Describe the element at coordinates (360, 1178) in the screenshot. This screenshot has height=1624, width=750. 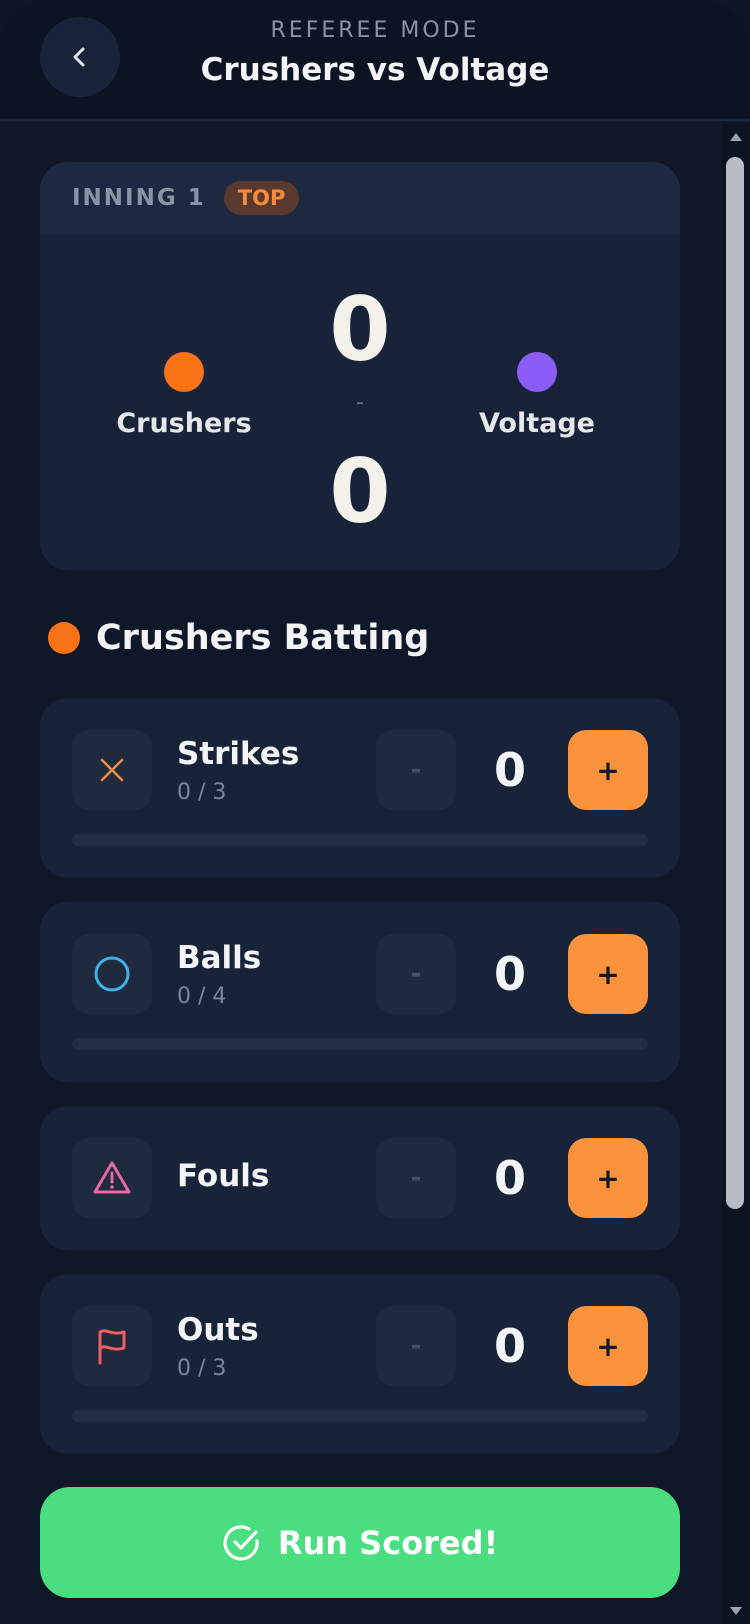
I see `fouls-counter: Fouls - 0 +` at that location.